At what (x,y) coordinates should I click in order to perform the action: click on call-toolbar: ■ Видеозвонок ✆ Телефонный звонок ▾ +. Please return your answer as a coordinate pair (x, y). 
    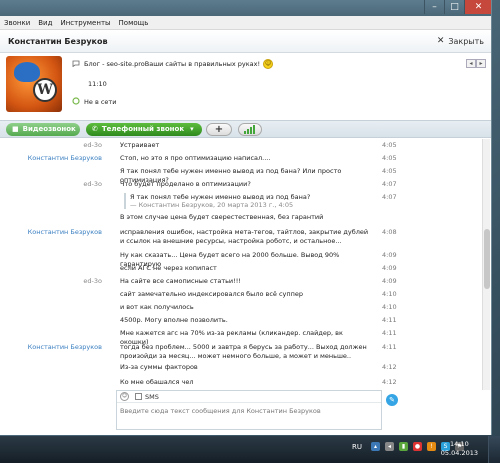
    Looking at the image, I should click on (245, 129).